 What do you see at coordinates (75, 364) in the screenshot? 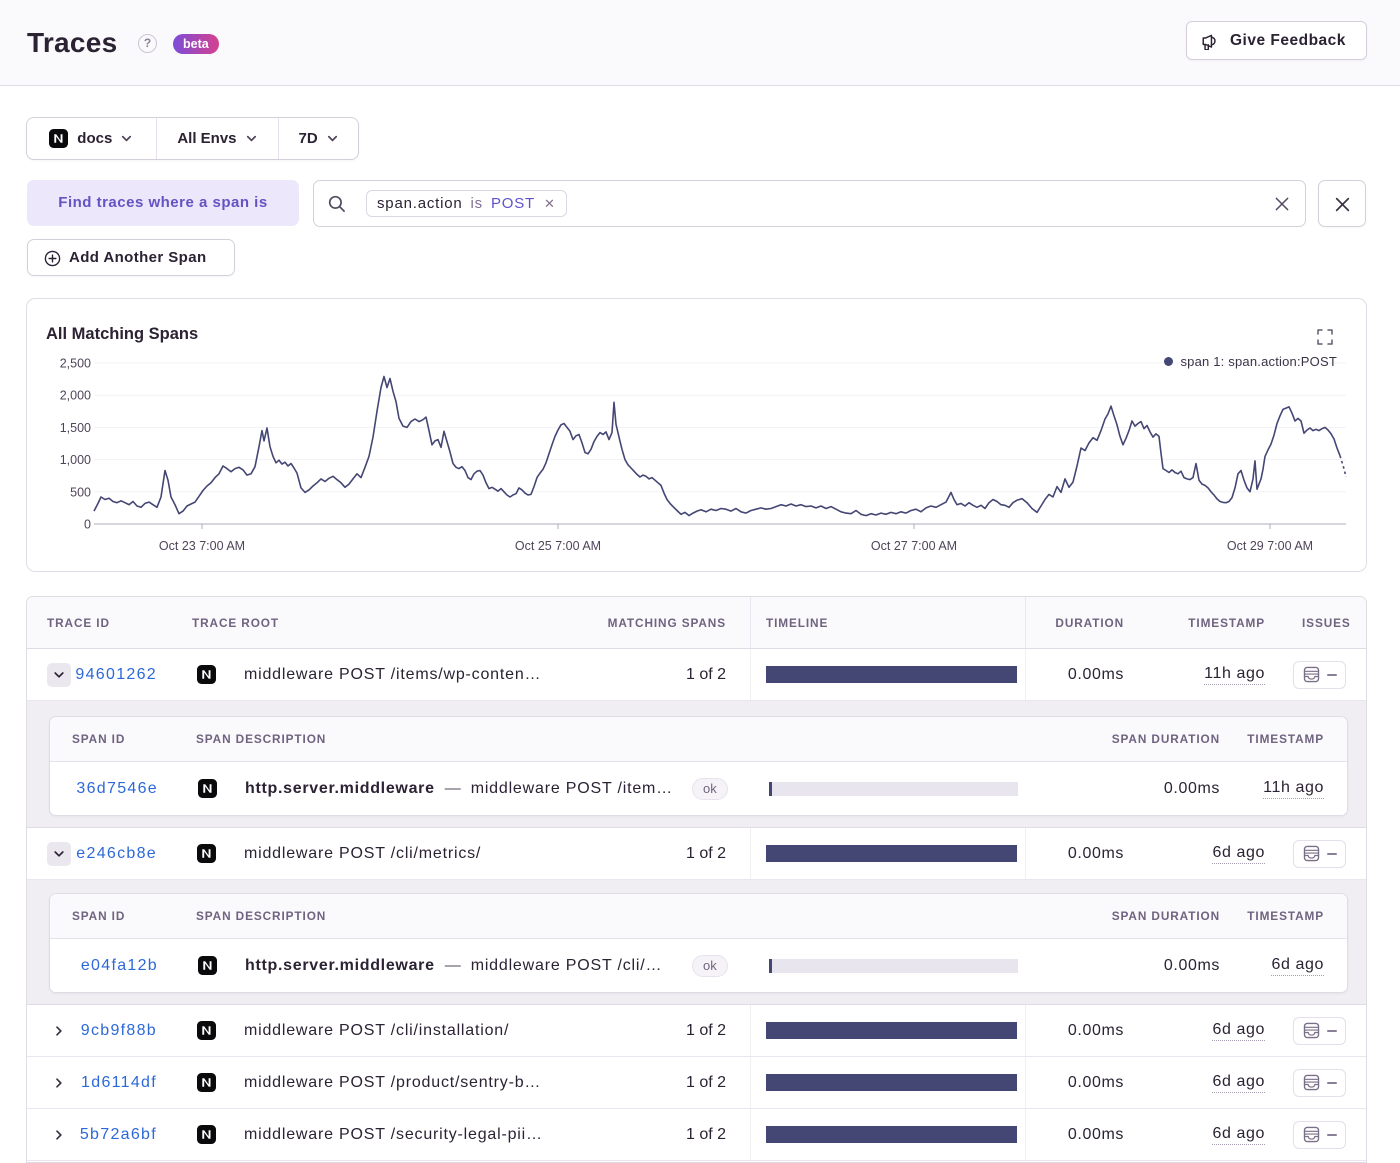
I see `svg-text: 2,500` at bounding box center [75, 364].